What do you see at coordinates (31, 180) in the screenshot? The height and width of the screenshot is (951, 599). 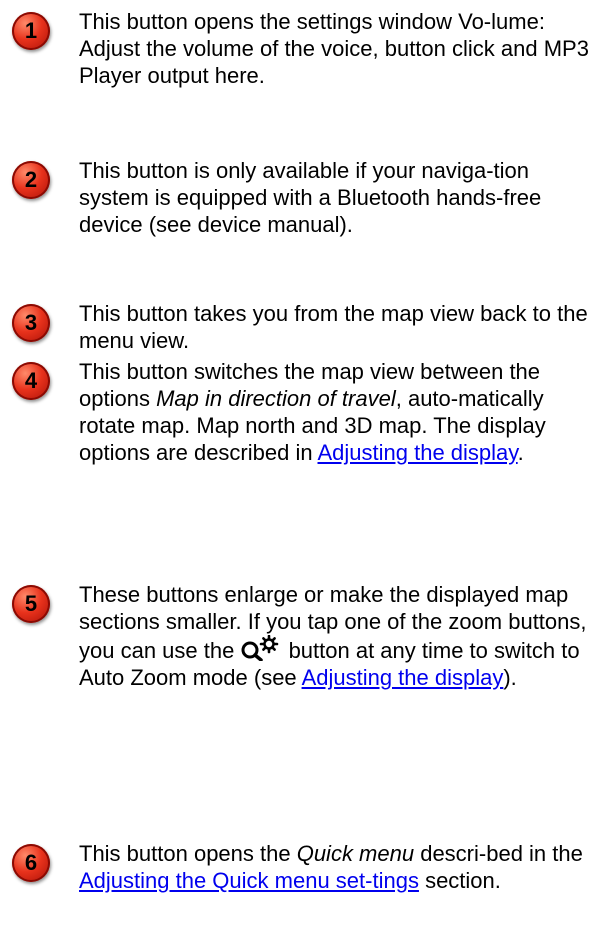 I see `number-badge: 2` at bounding box center [31, 180].